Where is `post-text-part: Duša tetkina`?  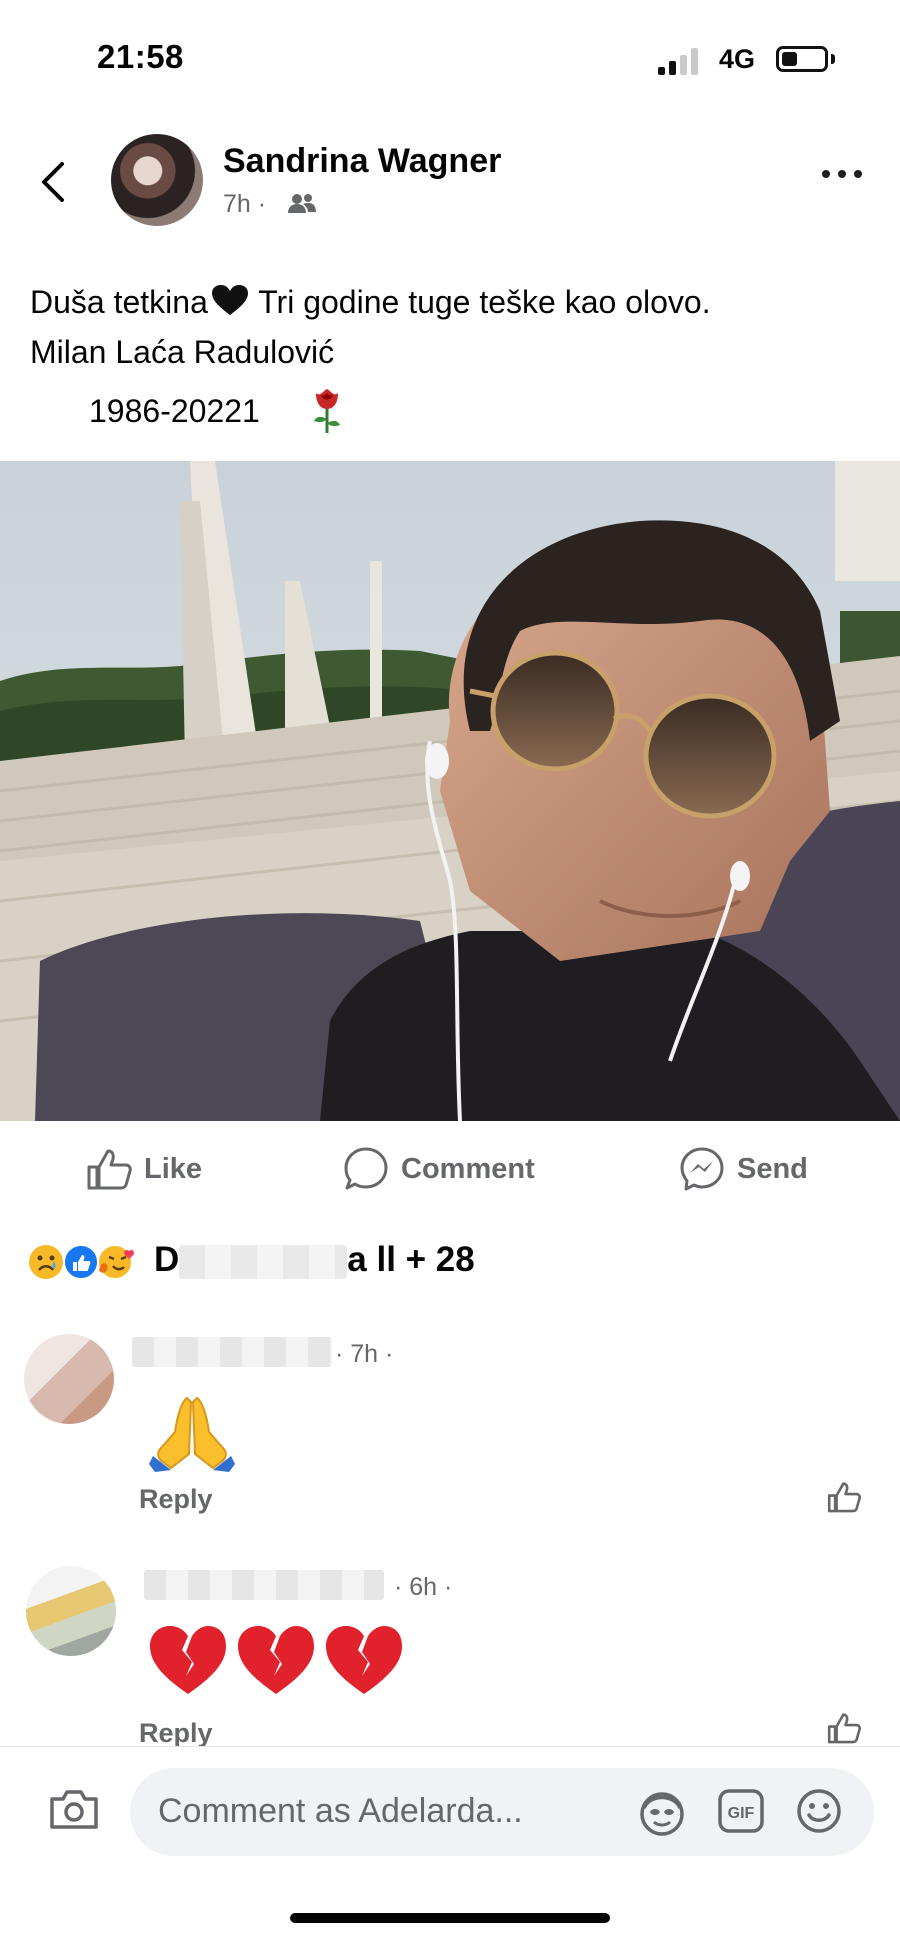
post-text-part: Duša tetkina is located at coordinates (119, 302).